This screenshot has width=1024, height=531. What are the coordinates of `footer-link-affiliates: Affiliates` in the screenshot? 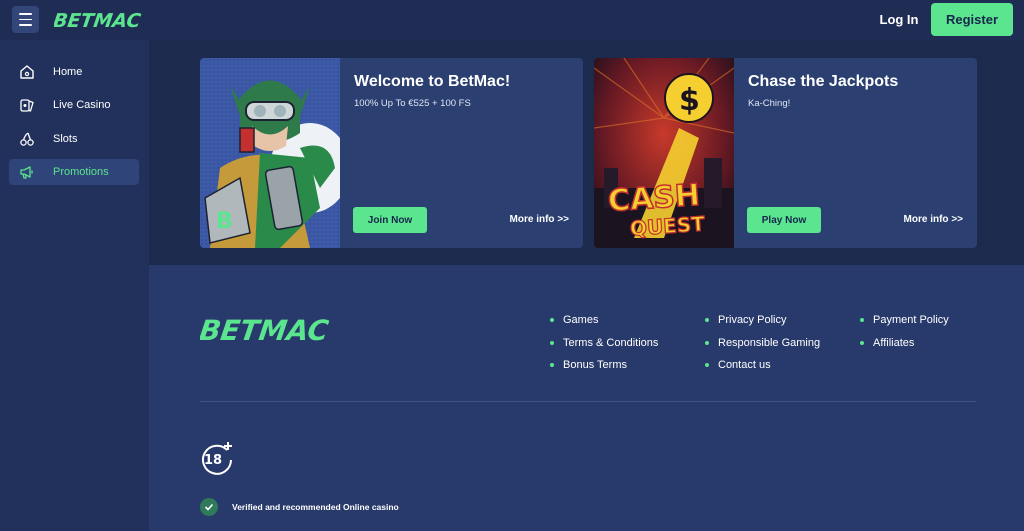 It's located at (904, 343).